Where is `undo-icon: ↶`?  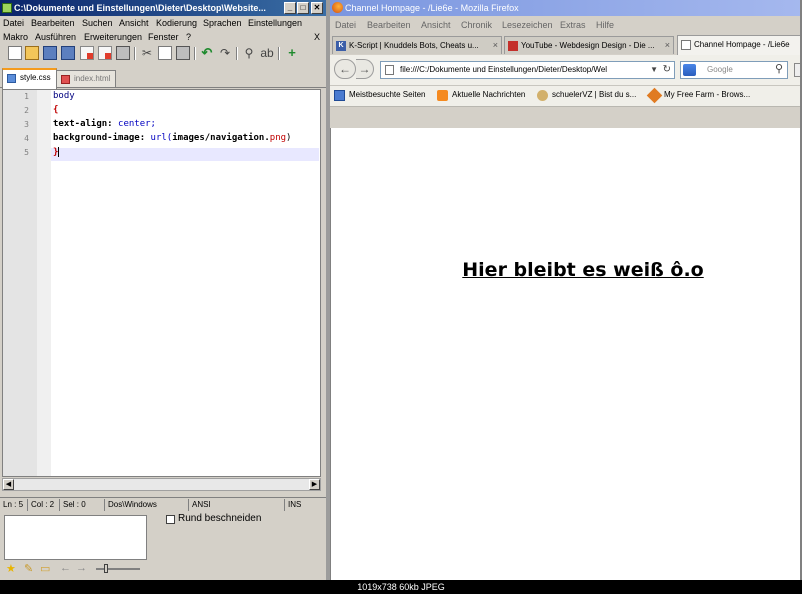
undo-icon: ↶ is located at coordinates (207, 53).